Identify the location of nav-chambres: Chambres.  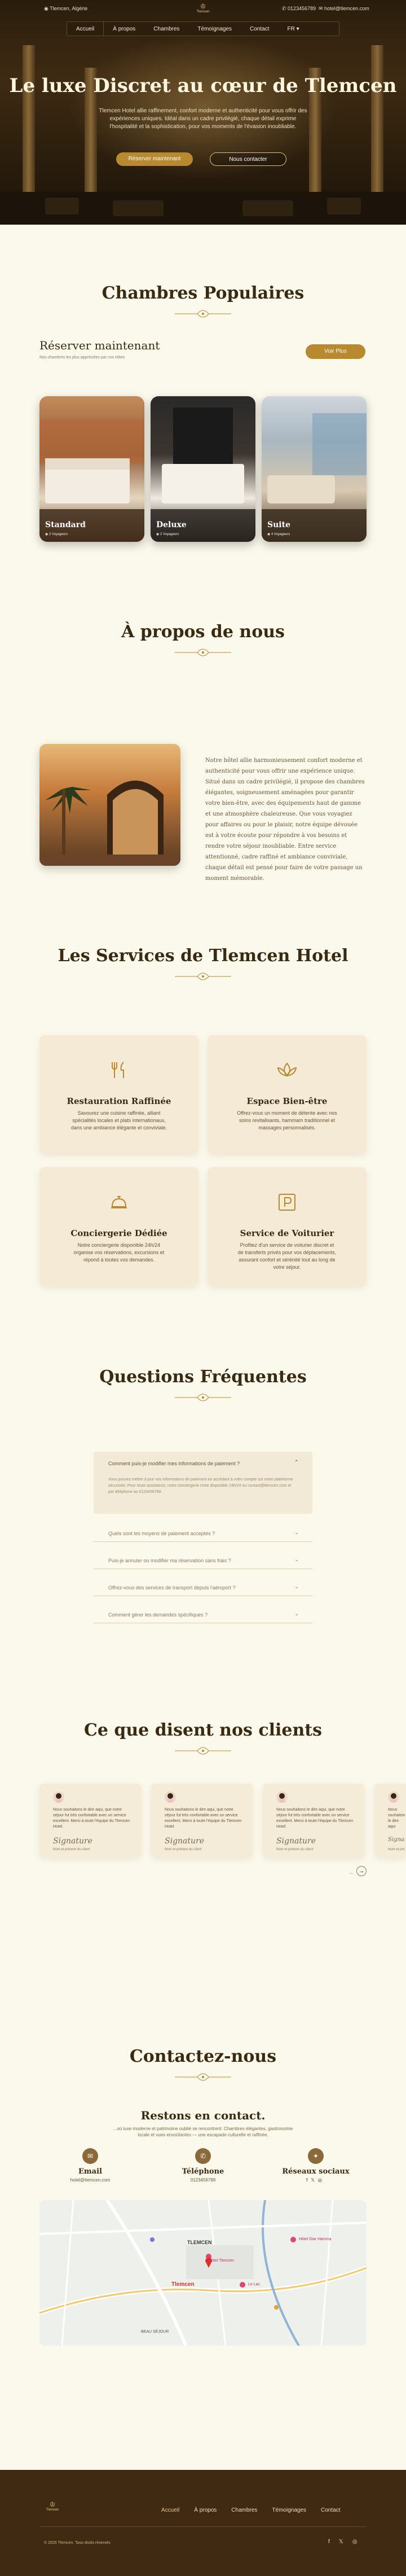
(166, 29).